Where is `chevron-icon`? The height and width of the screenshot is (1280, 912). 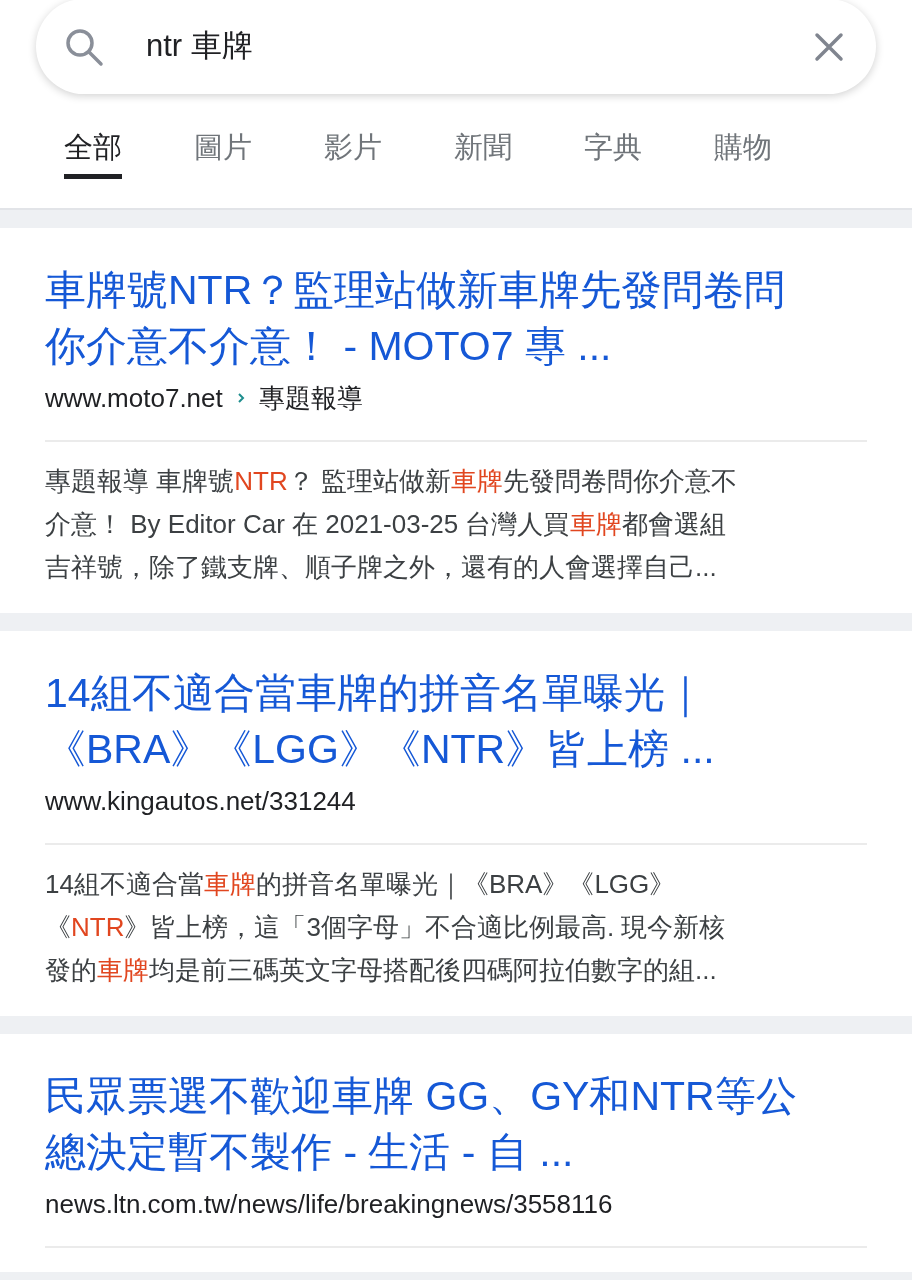 chevron-icon is located at coordinates (240, 398).